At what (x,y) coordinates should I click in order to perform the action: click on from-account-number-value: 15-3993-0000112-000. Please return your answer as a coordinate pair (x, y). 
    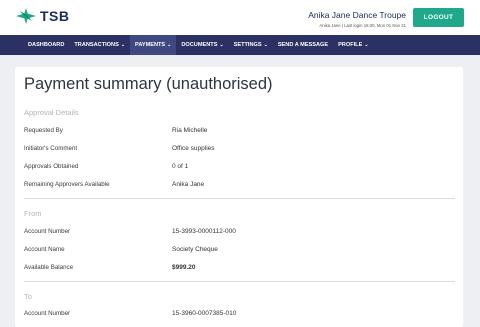
    Looking at the image, I should click on (204, 231).